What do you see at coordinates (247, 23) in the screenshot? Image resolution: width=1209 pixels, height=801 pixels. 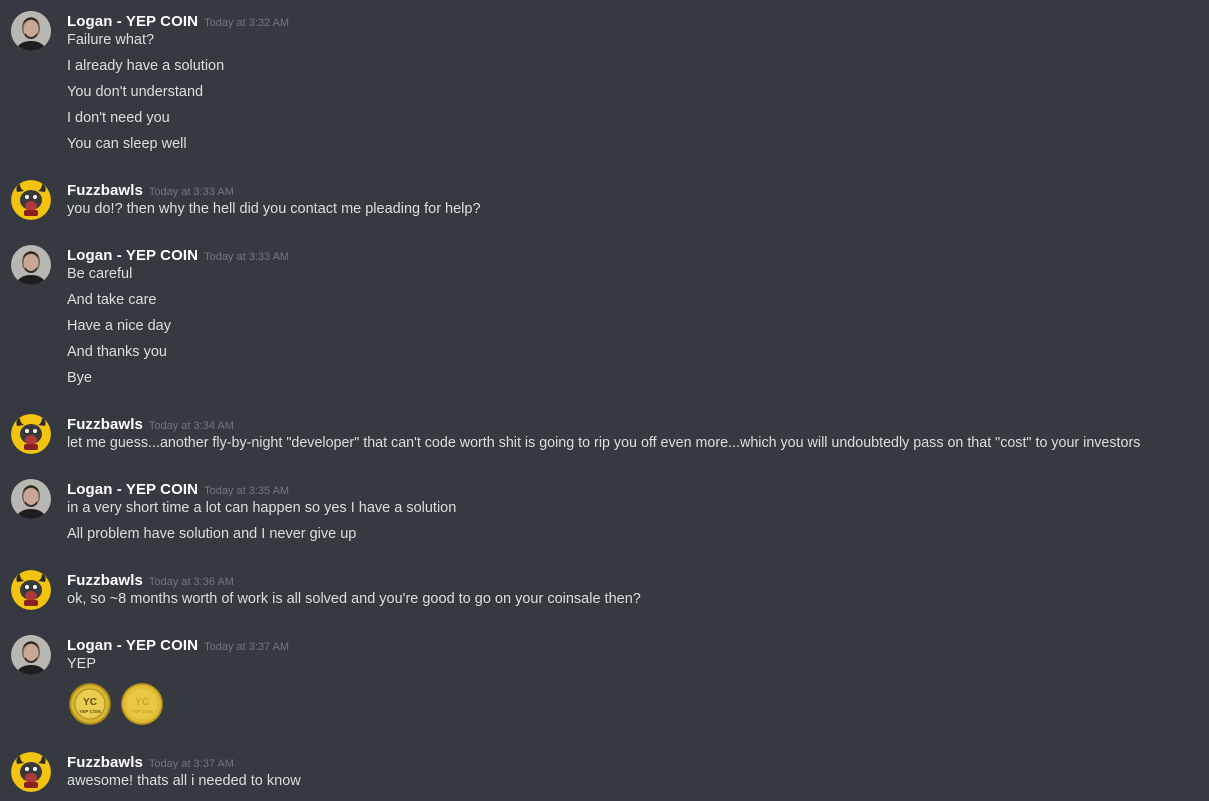 I see `timestamp: Today at 3:32 AM` at bounding box center [247, 23].